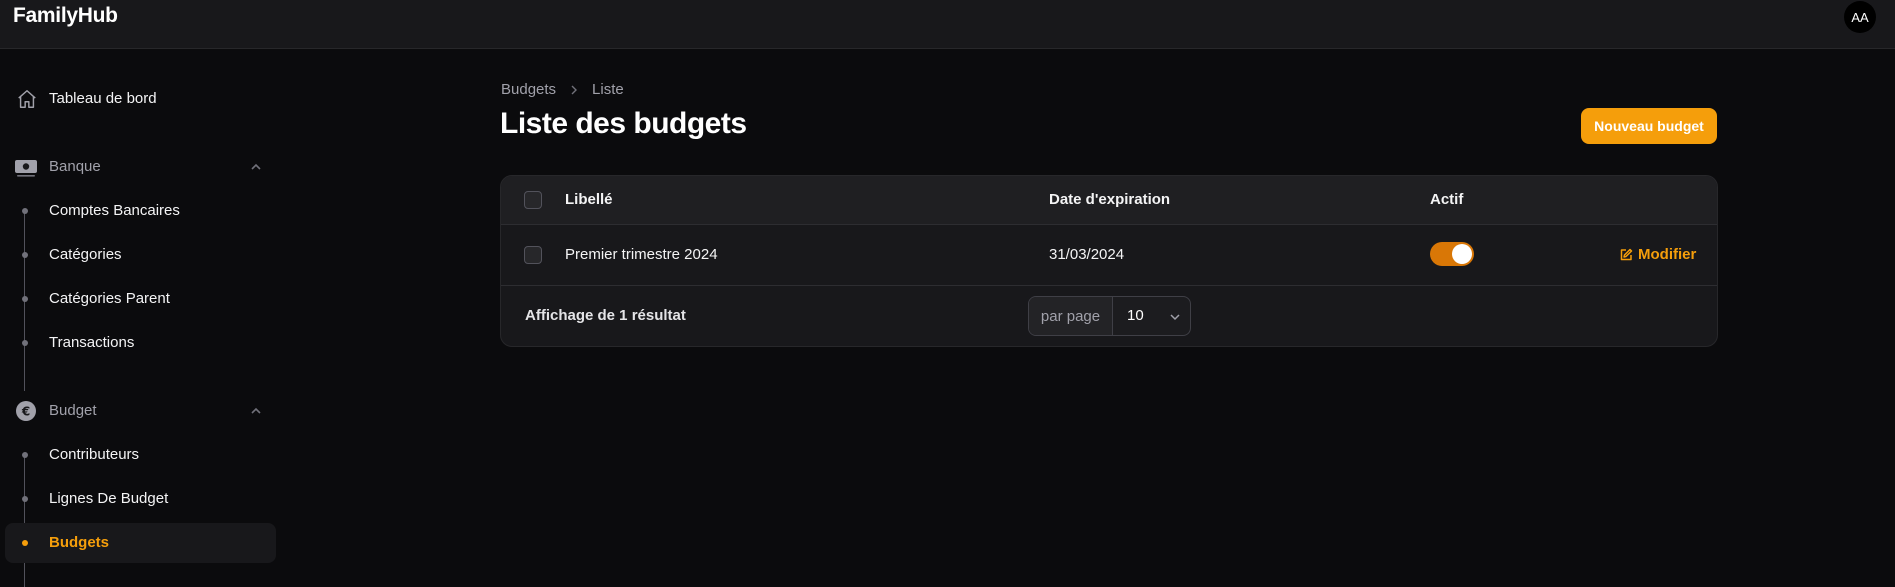 This screenshot has width=1895, height=587. What do you see at coordinates (103, 98) in the screenshot?
I see `sidebar-item-label: Tableau de bord` at bounding box center [103, 98].